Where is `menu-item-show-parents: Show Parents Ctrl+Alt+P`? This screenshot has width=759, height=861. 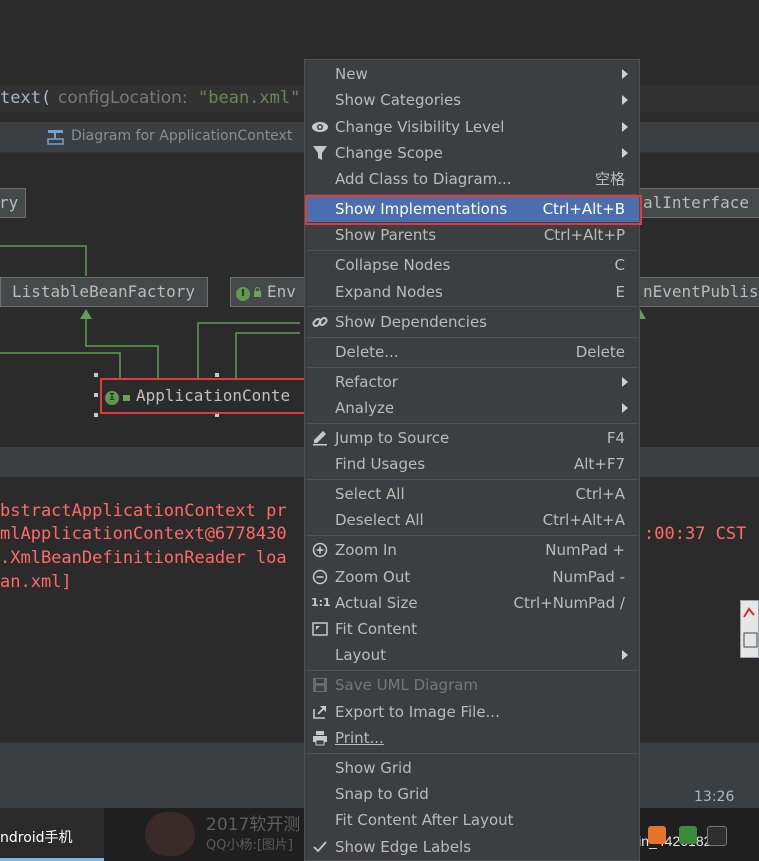 menu-item-show-parents: Show Parents Ctrl+Alt+P is located at coordinates (472, 235).